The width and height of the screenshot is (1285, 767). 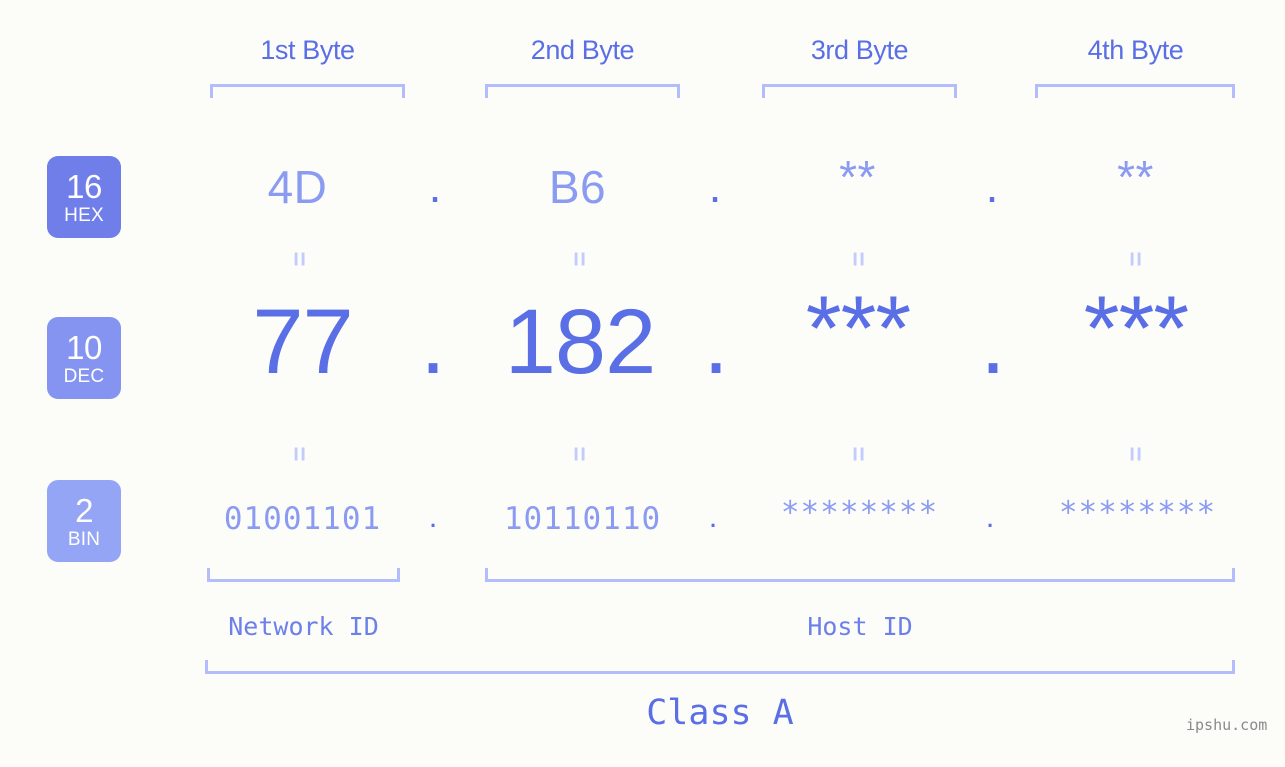 What do you see at coordinates (303, 575) in the screenshot?
I see `network-id-bracket` at bounding box center [303, 575].